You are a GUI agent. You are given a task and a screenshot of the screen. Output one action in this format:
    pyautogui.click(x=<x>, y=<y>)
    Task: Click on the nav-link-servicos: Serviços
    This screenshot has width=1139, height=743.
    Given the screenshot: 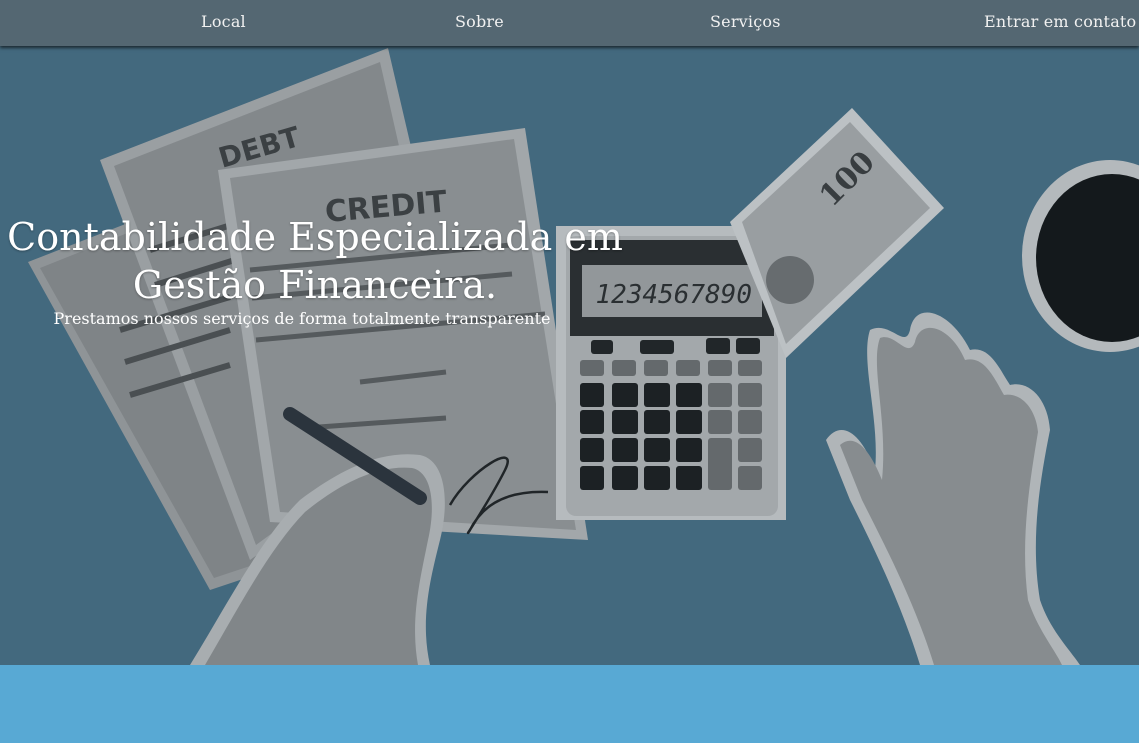 What is the action you would take?
    pyautogui.click(x=745, y=21)
    